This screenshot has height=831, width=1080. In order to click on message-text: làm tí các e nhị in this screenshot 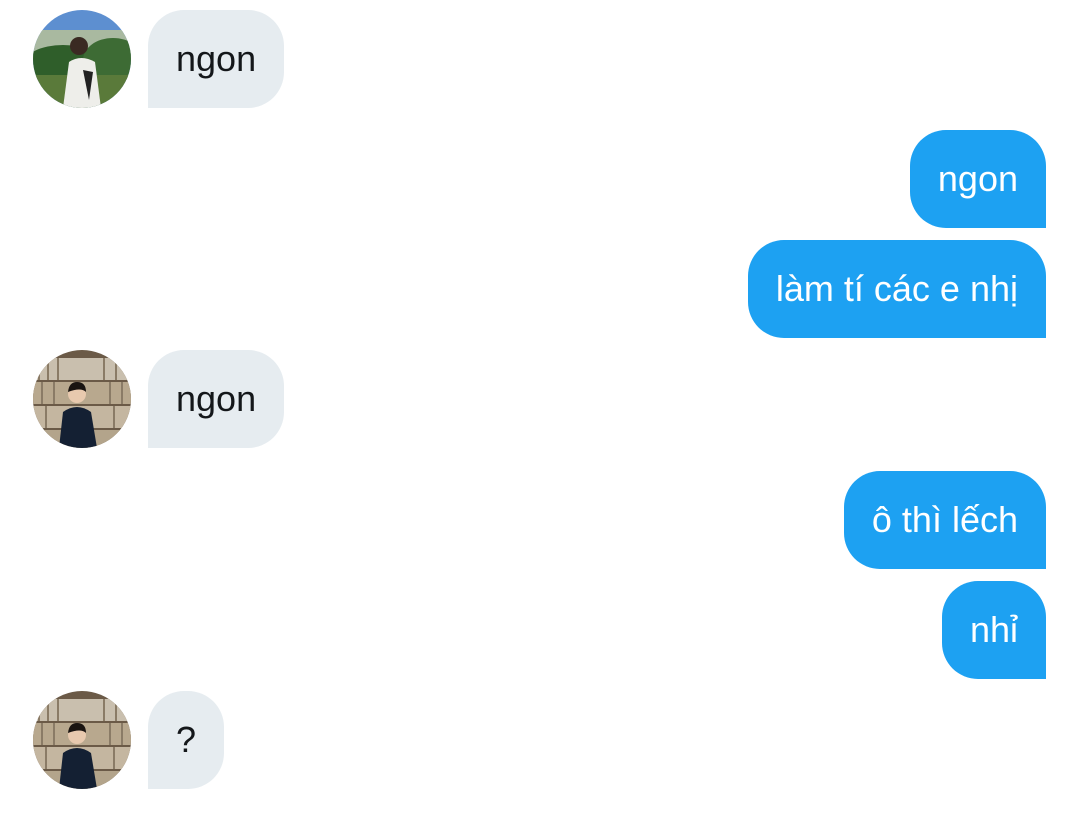, I will do `click(896, 288)`.